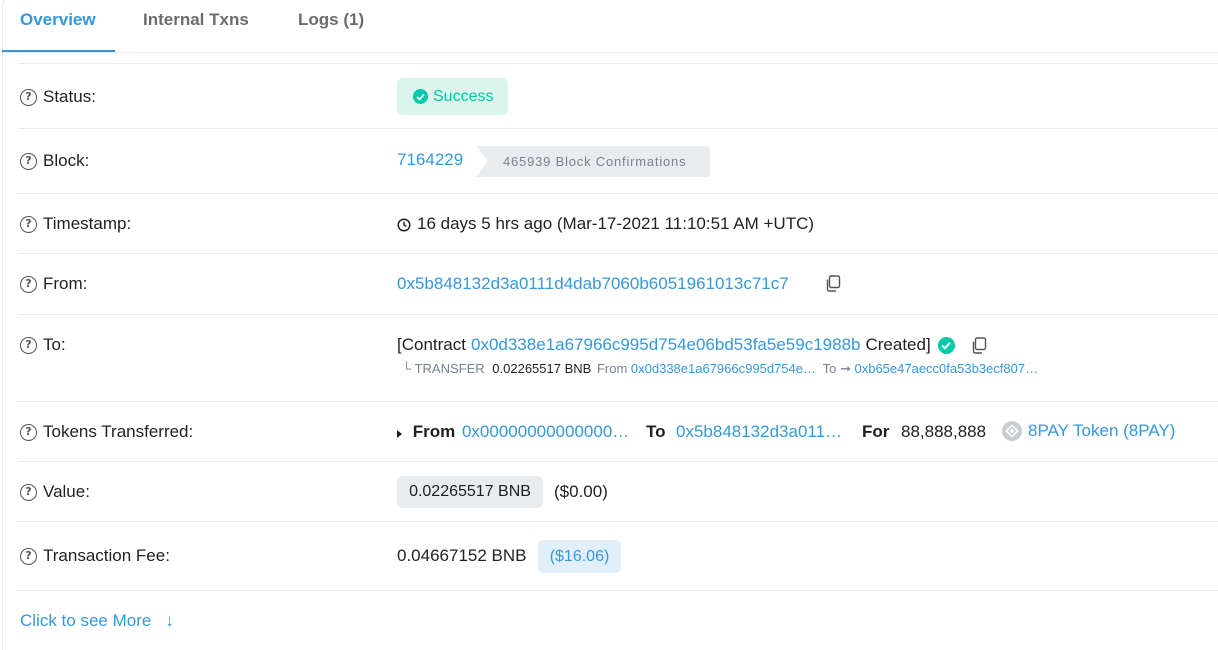  I want to click on tab-logs: Logs (1), so click(331, 20).